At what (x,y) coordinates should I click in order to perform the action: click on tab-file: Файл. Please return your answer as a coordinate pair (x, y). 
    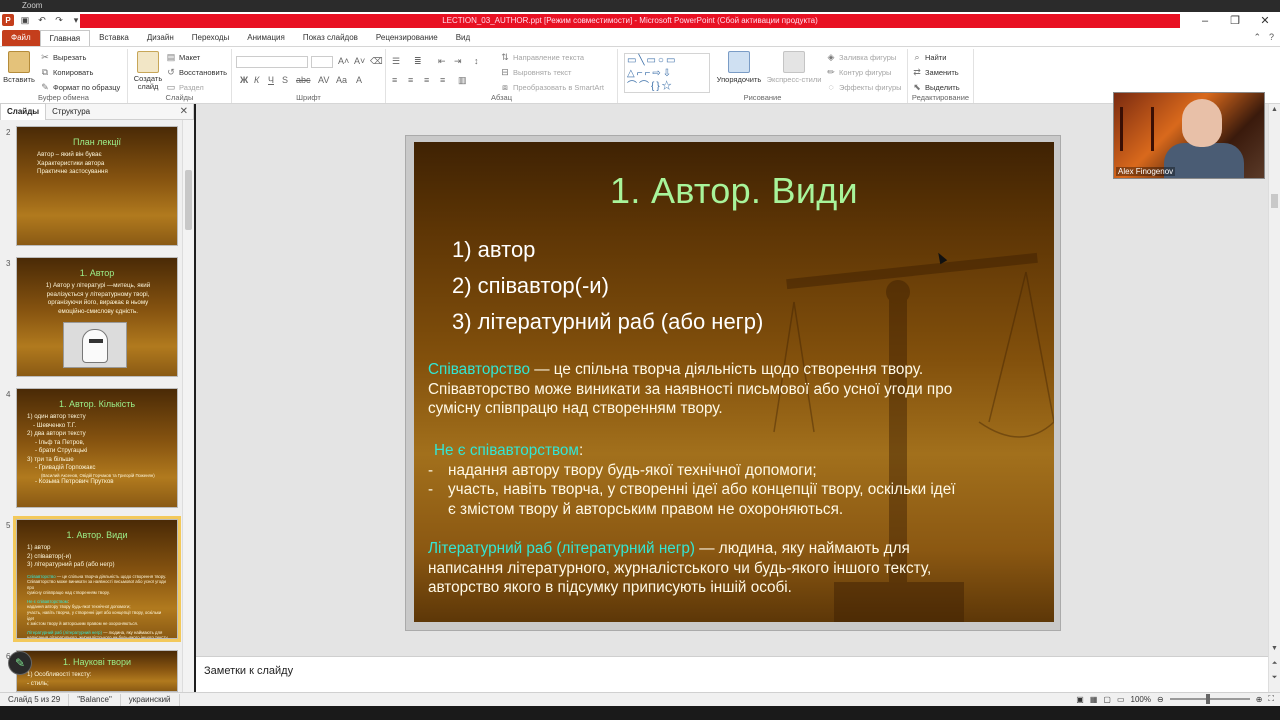
    Looking at the image, I should click on (21, 38).